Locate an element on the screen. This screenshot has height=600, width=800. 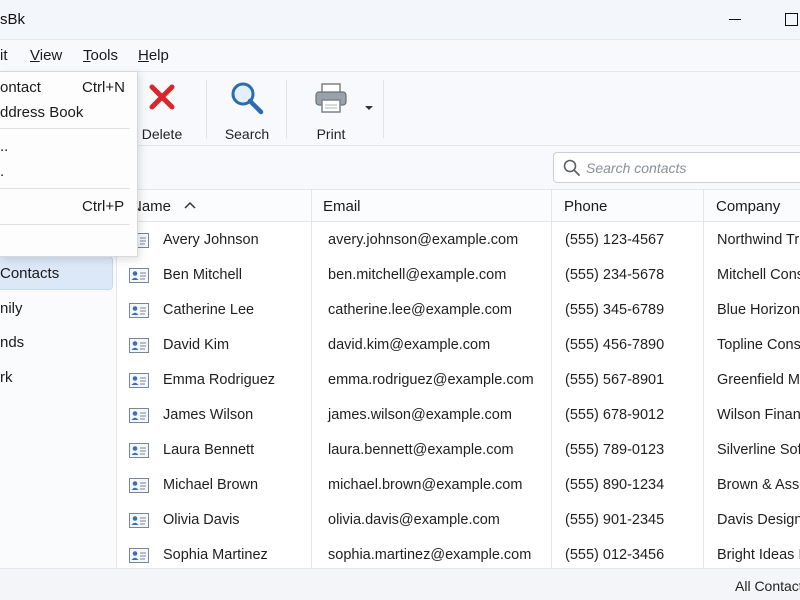
cell-email: michael.brown@example.com is located at coordinates (425, 485).